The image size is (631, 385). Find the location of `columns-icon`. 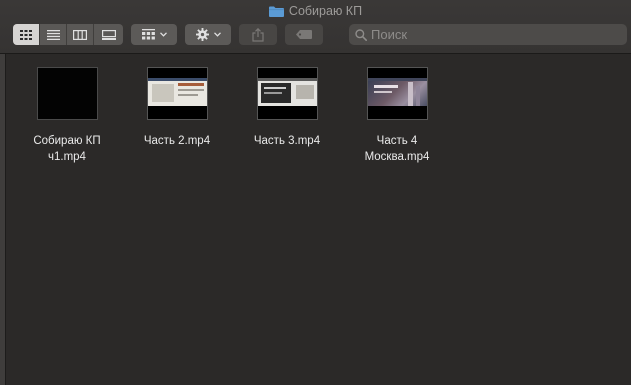

columns-icon is located at coordinates (80, 34).